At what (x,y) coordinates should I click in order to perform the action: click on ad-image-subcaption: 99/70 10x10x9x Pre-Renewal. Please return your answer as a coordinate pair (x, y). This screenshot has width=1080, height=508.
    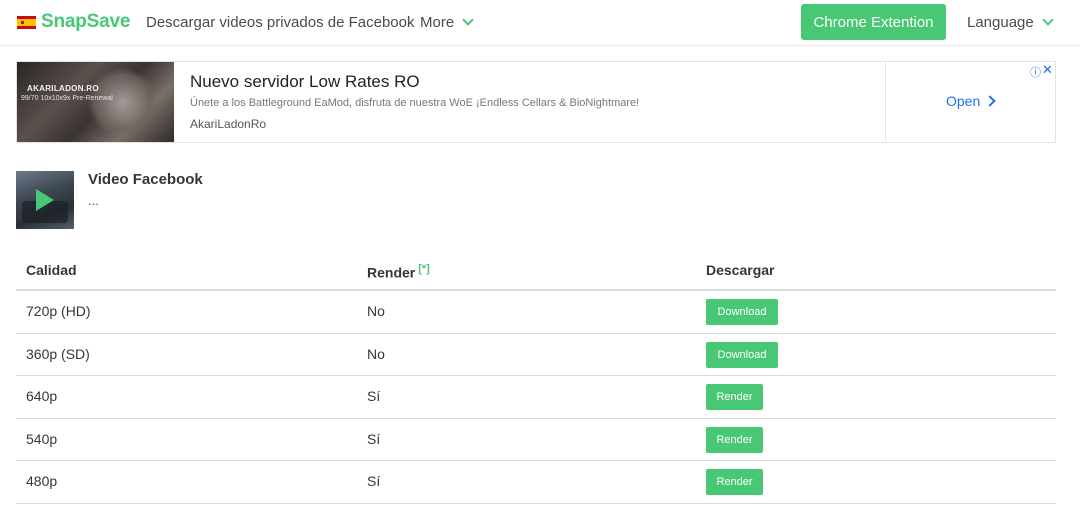
    Looking at the image, I should click on (67, 98).